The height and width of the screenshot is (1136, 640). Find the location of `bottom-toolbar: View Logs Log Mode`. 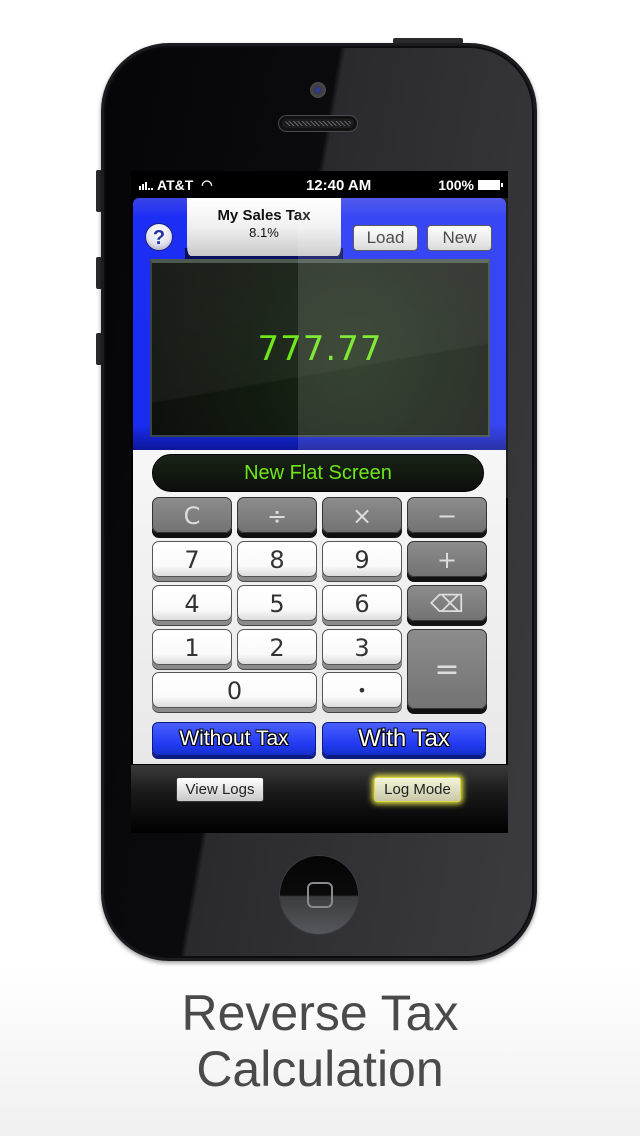

bottom-toolbar: View Logs Log Mode is located at coordinates (319, 799).